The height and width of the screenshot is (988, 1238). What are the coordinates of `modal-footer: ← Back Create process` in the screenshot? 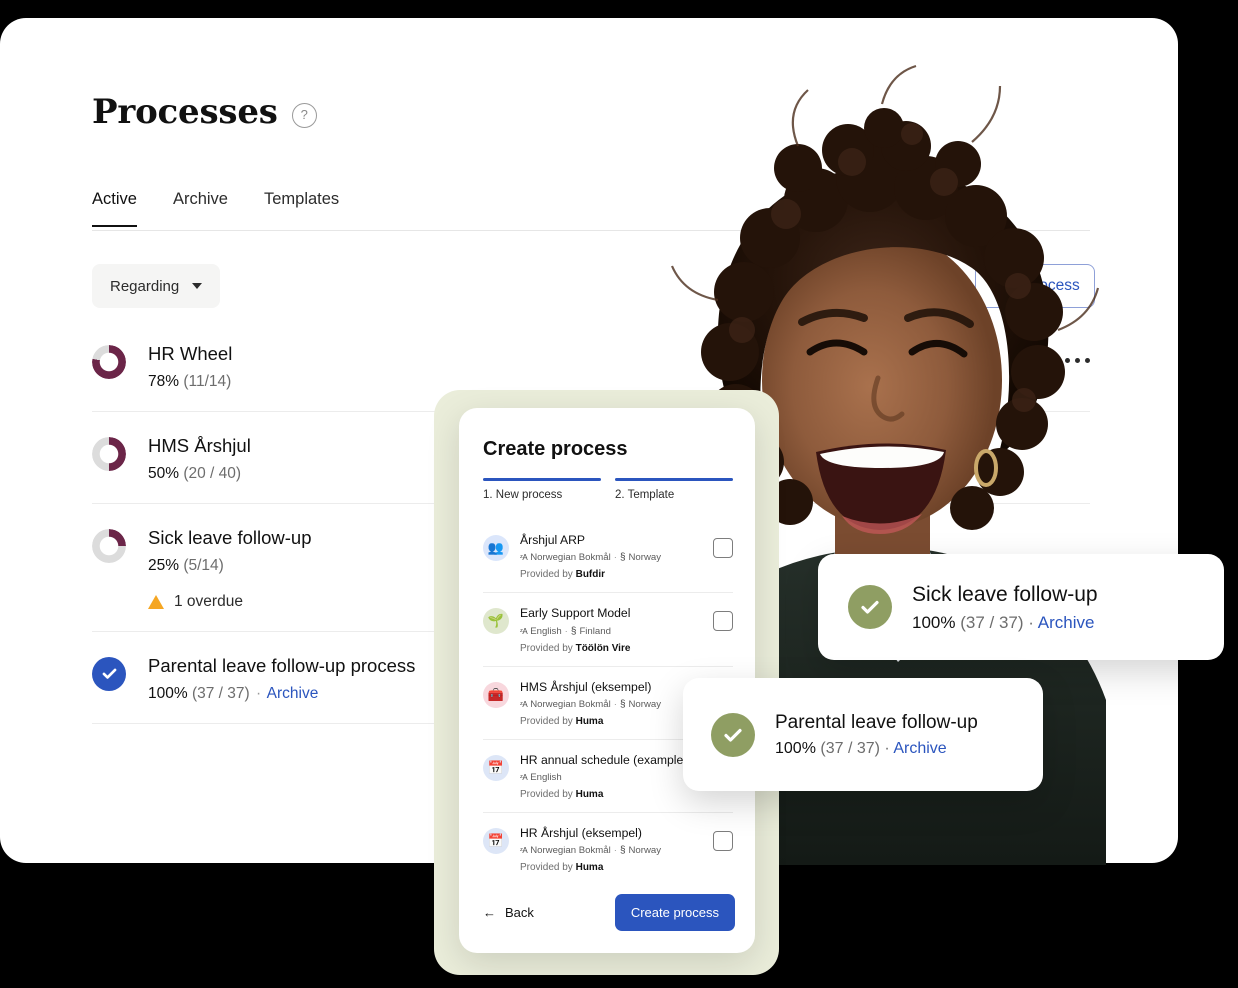 It's located at (609, 912).